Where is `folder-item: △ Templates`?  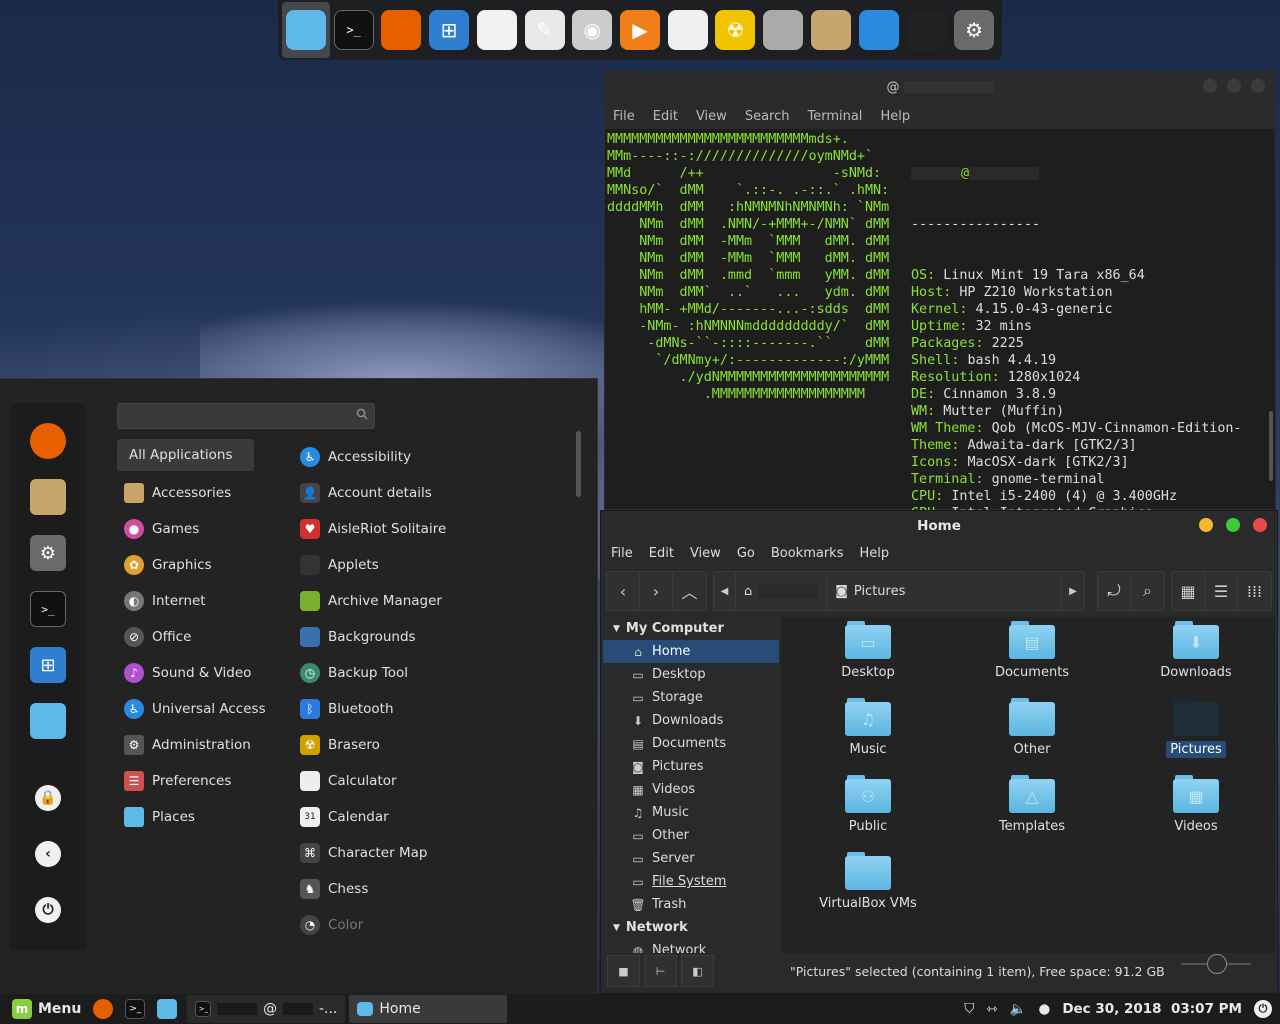 folder-item: △ Templates is located at coordinates (1032, 805).